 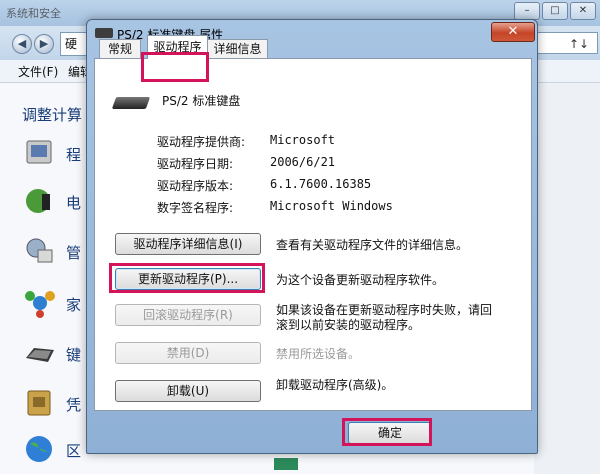 I want to click on rollback-driver-desc-line2: 滚到以前安装的驱动程序。, so click(x=348, y=325).